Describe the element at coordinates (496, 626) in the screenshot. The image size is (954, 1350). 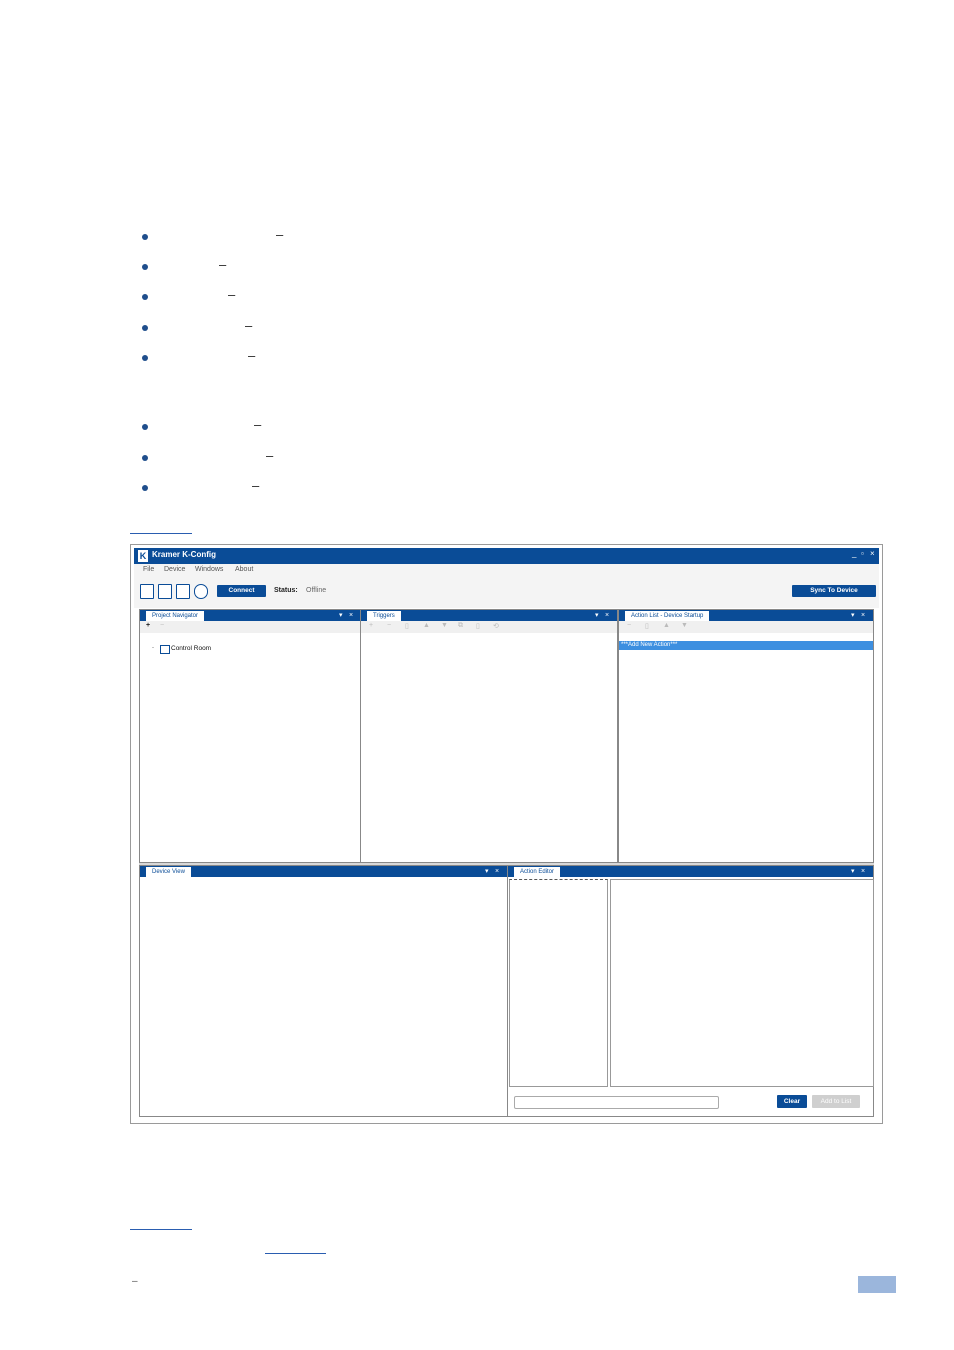
I see `refresh-icon: ⟲` at that location.